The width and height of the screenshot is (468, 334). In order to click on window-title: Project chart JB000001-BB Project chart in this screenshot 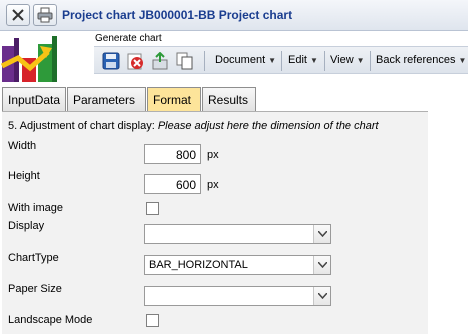, I will do `click(177, 15)`.